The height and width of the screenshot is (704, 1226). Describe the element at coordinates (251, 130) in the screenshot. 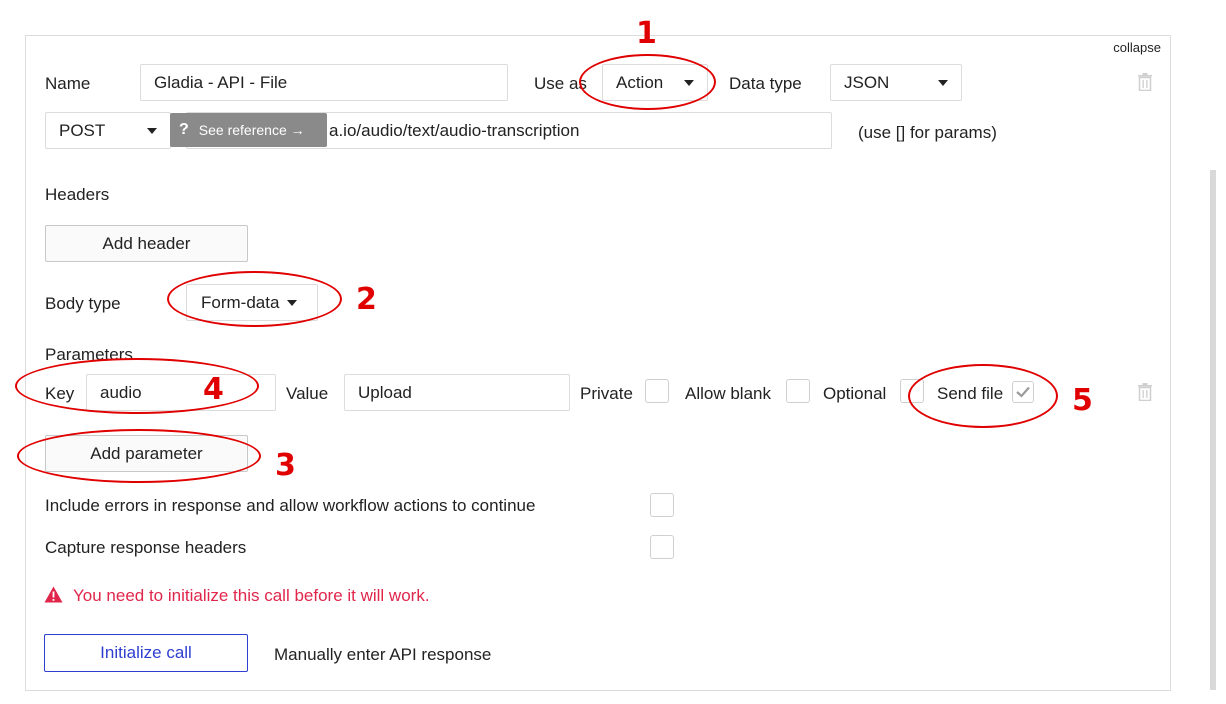

I see `see-reference-text: See reference →` at that location.